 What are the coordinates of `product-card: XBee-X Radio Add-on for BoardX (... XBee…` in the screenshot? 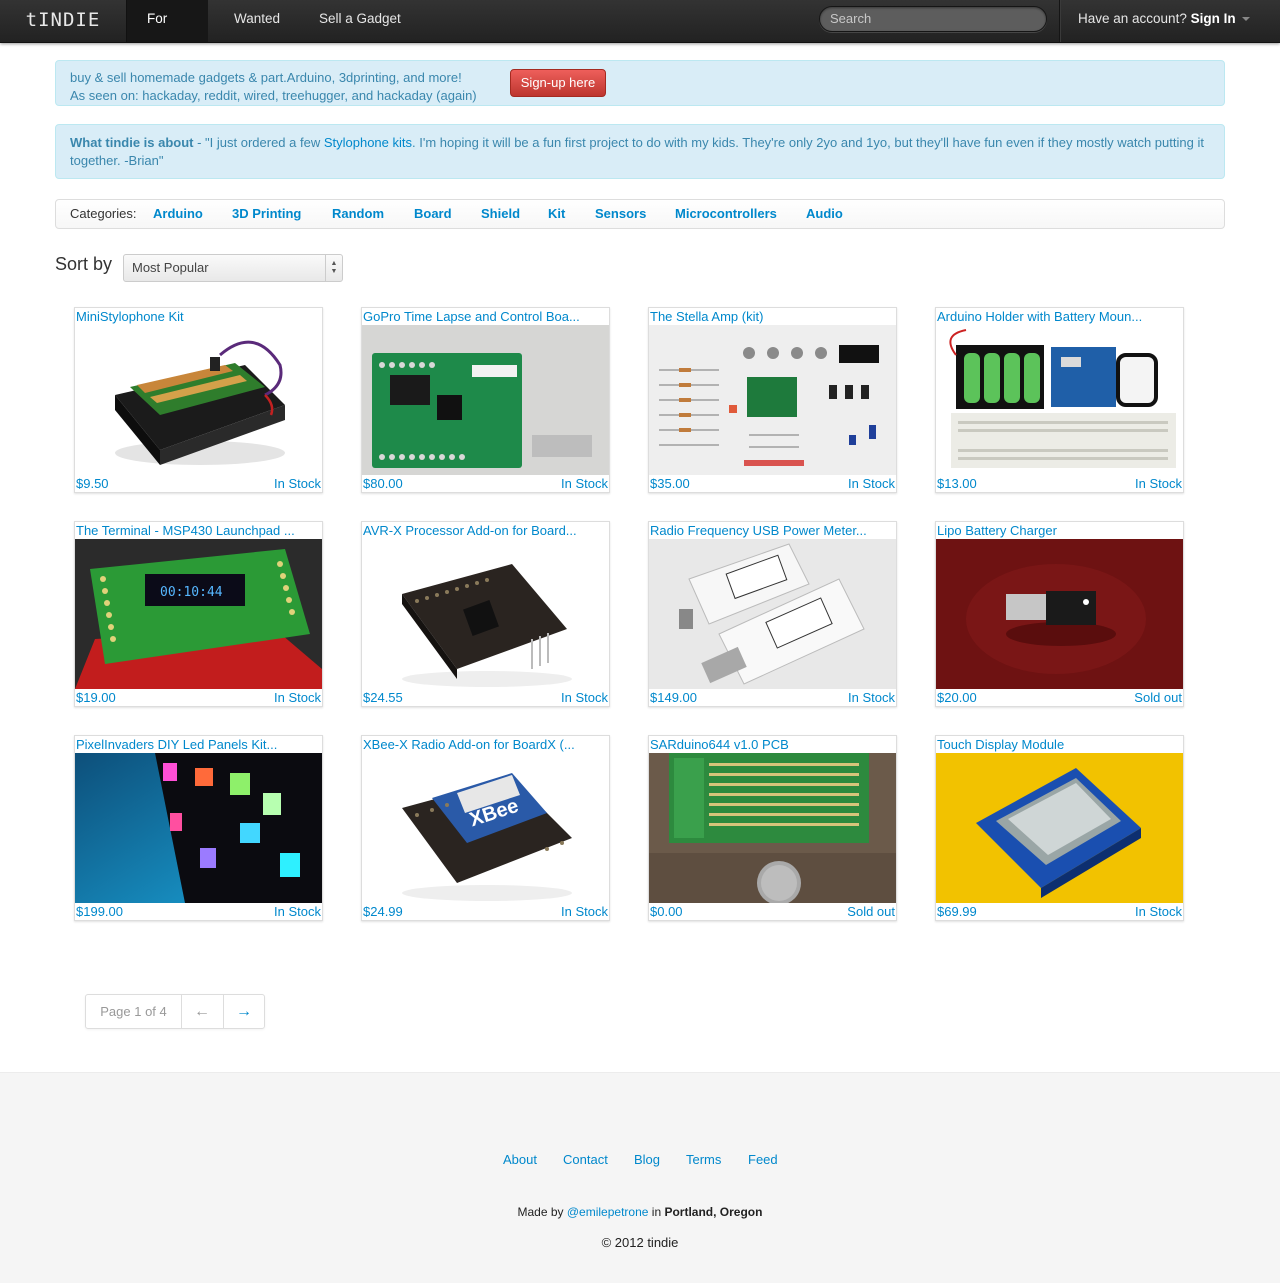 It's located at (485, 828).